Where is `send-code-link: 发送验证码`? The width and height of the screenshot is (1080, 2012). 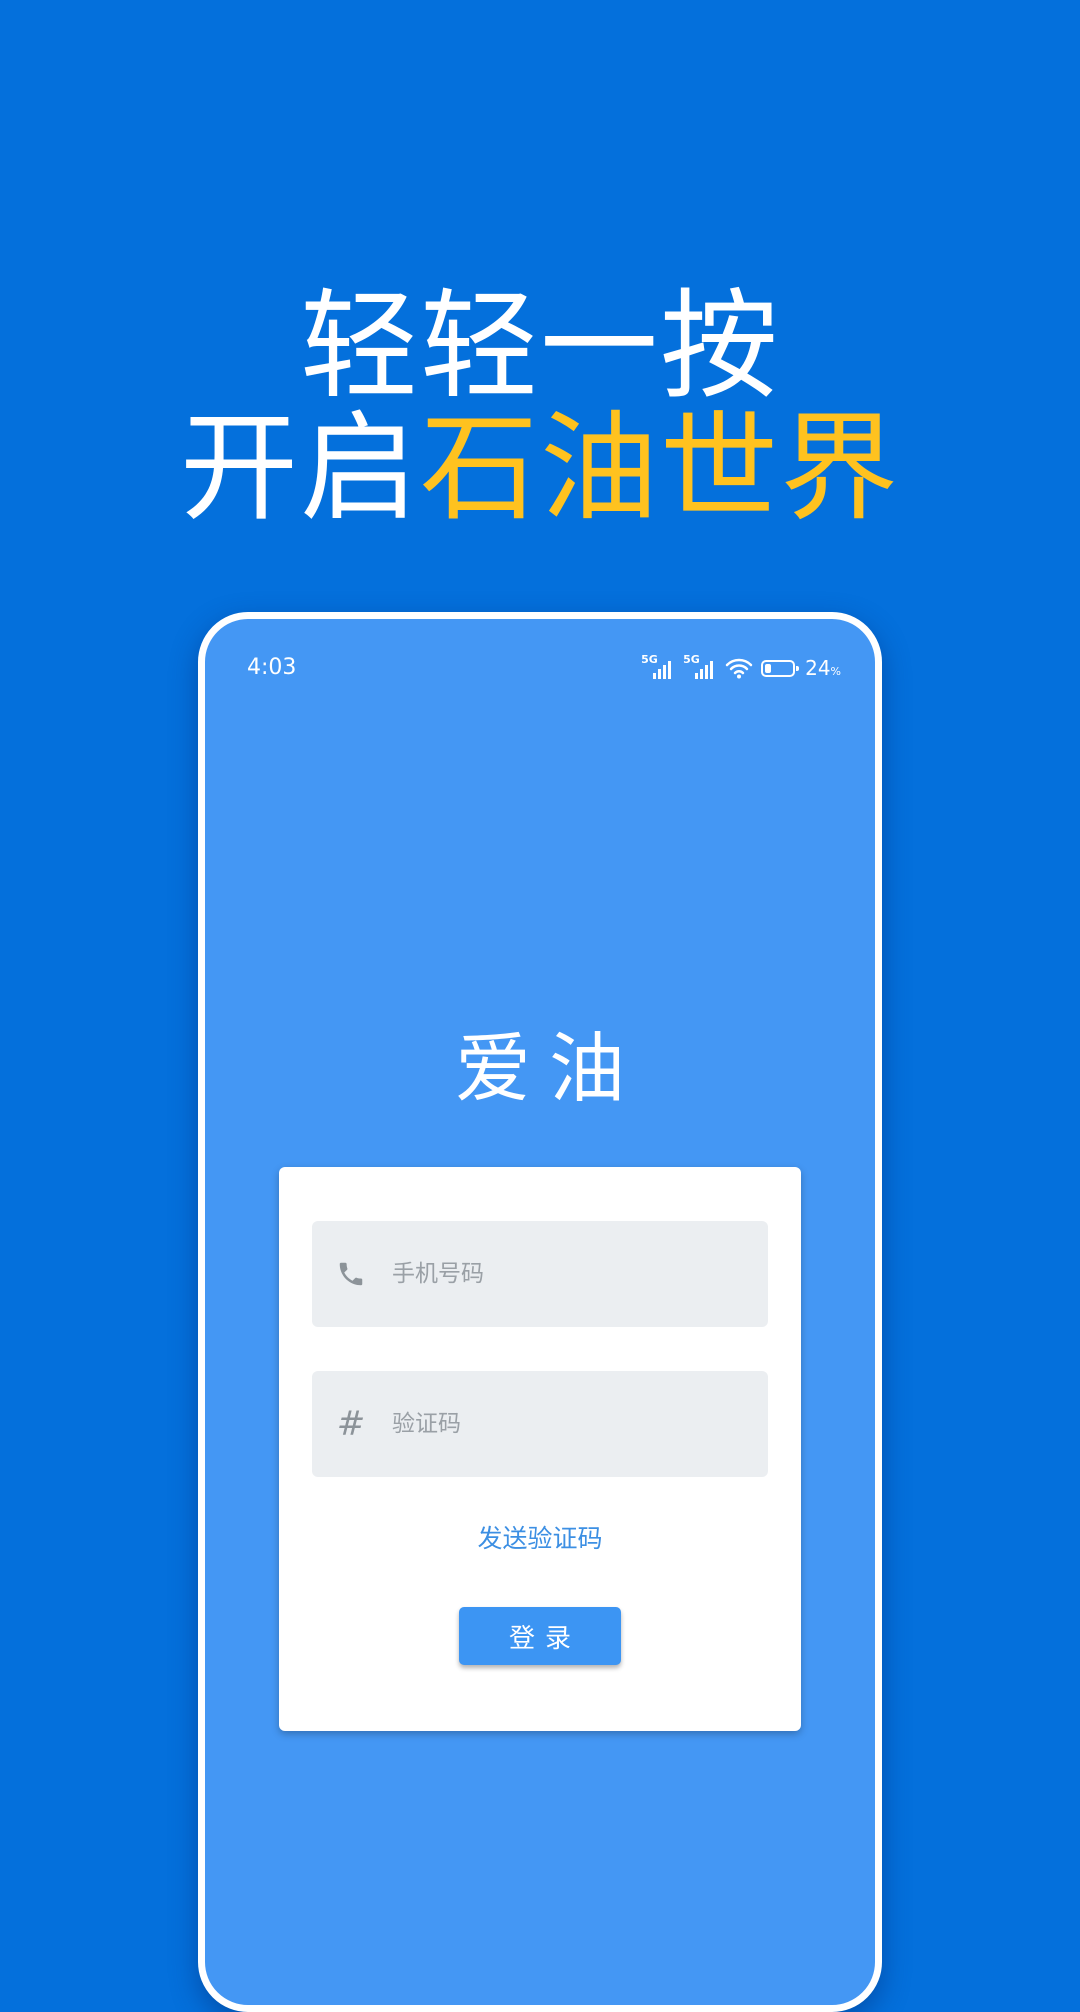 send-code-link: 发送验证码 is located at coordinates (540, 1537).